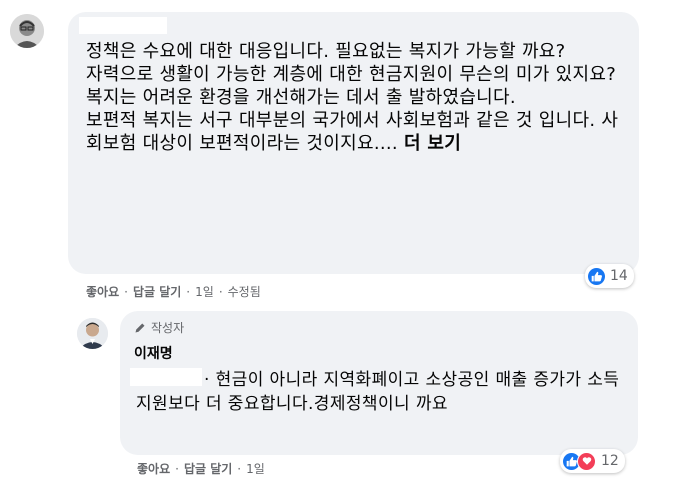  What do you see at coordinates (153, 353) in the screenshot?
I see `reply-author-name: 이재명` at bounding box center [153, 353].